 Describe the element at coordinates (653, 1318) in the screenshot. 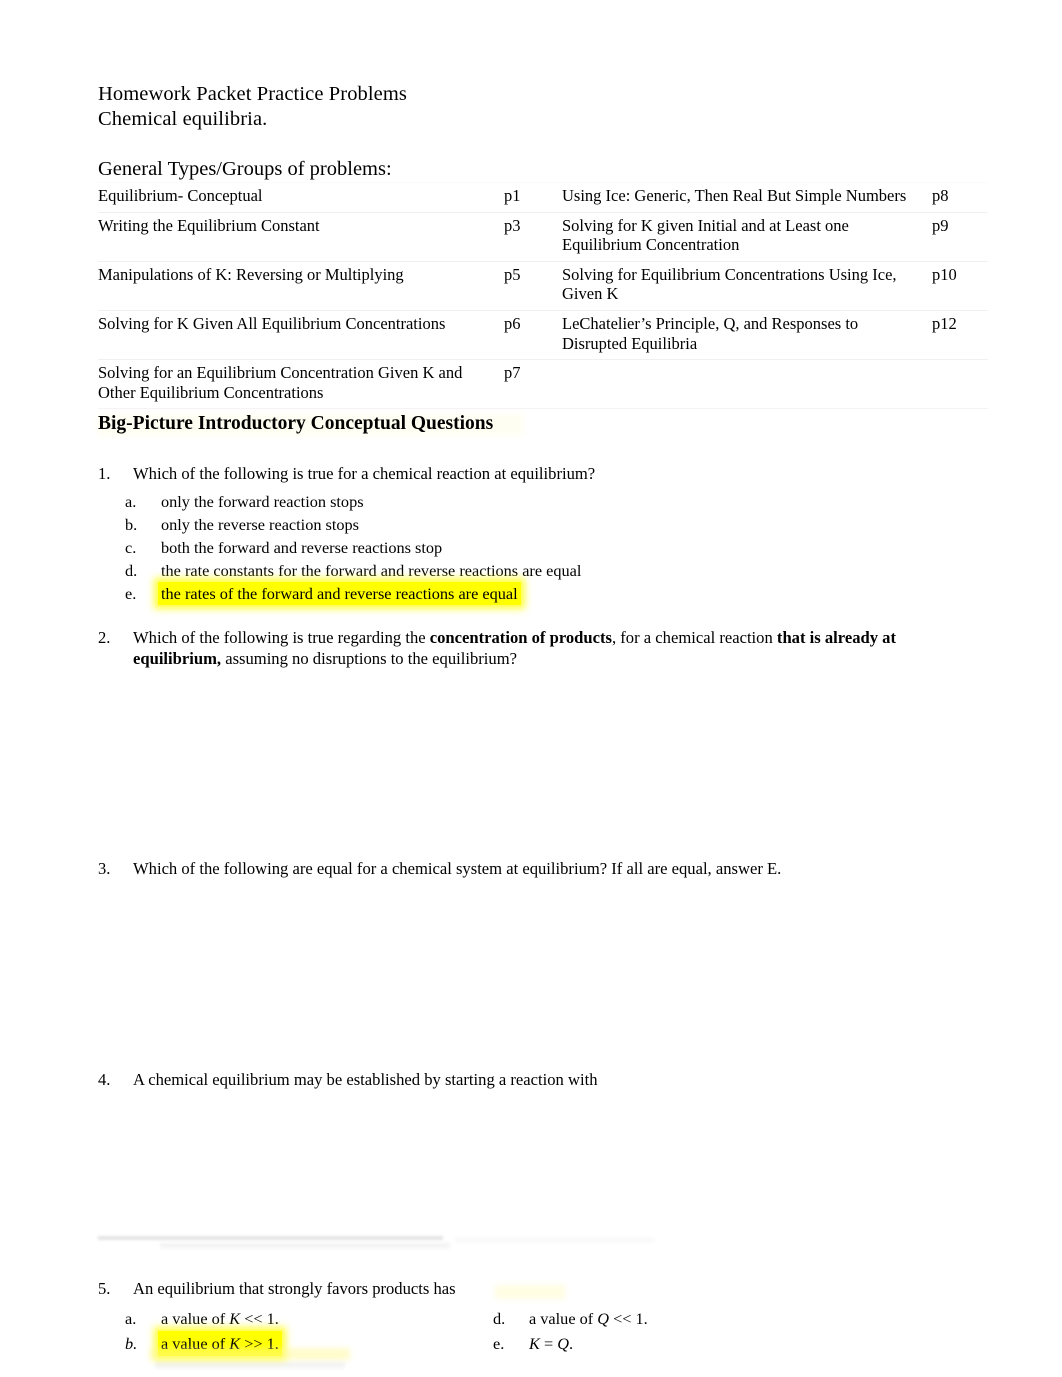

I see `choice-5d: d. a value of Q << 1.` at that location.